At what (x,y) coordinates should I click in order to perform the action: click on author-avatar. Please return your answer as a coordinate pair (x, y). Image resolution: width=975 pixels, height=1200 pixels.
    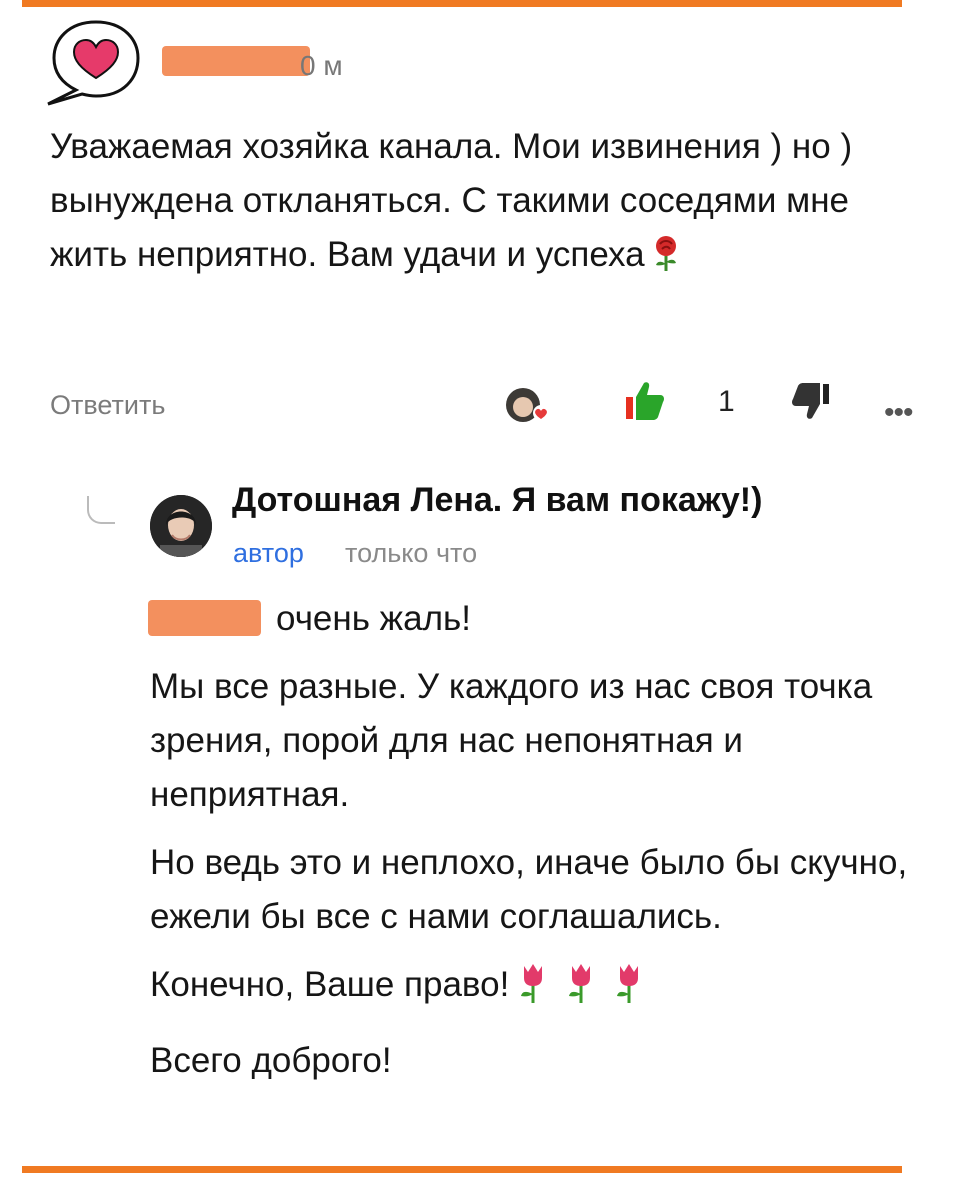
    Looking at the image, I should click on (181, 526).